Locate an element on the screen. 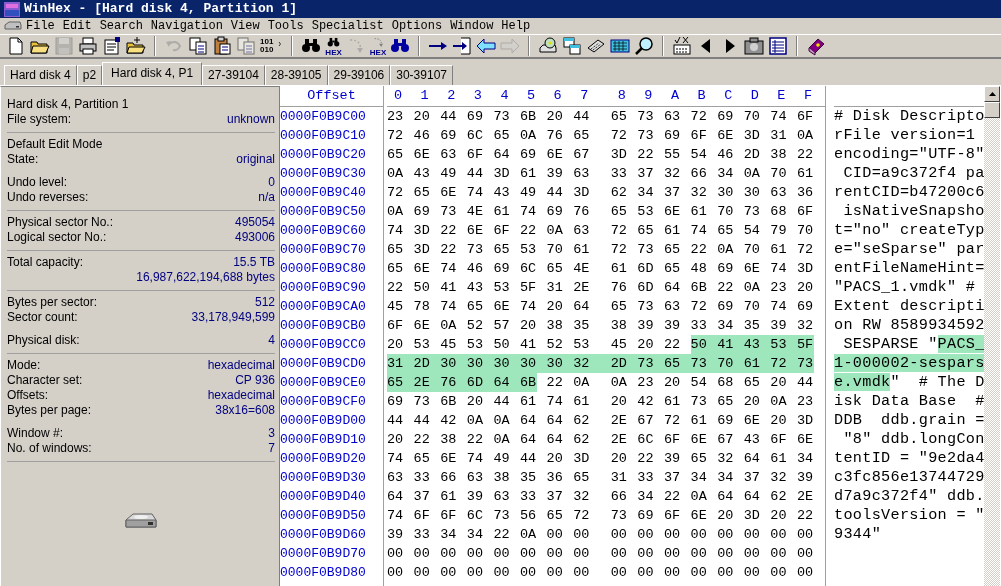 Image resolution: width=1001 pixels, height=586 pixels. info-label: Physical sector No.: is located at coordinates (60, 222).